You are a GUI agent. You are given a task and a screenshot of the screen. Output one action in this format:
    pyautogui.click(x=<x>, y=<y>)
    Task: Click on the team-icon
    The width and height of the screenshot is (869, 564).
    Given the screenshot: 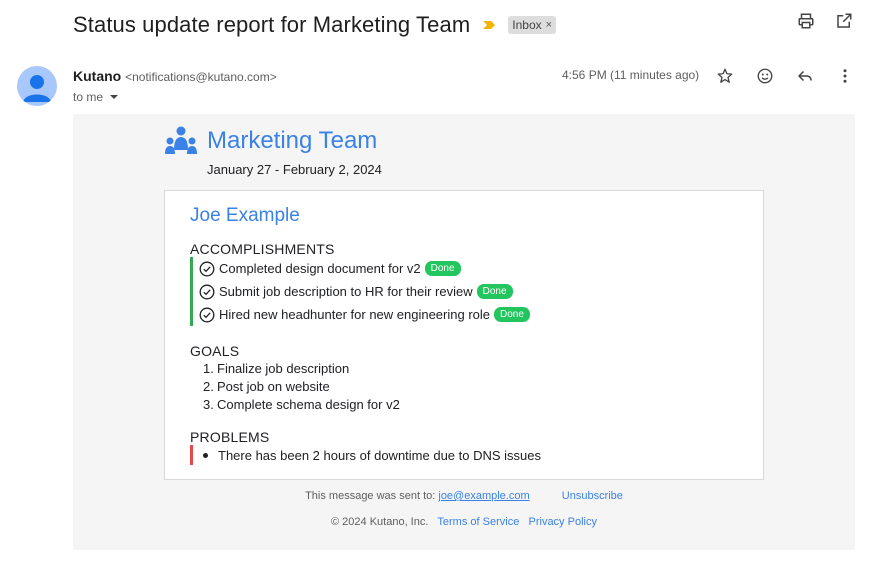 What is the action you would take?
    pyautogui.click(x=181, y=140)
    